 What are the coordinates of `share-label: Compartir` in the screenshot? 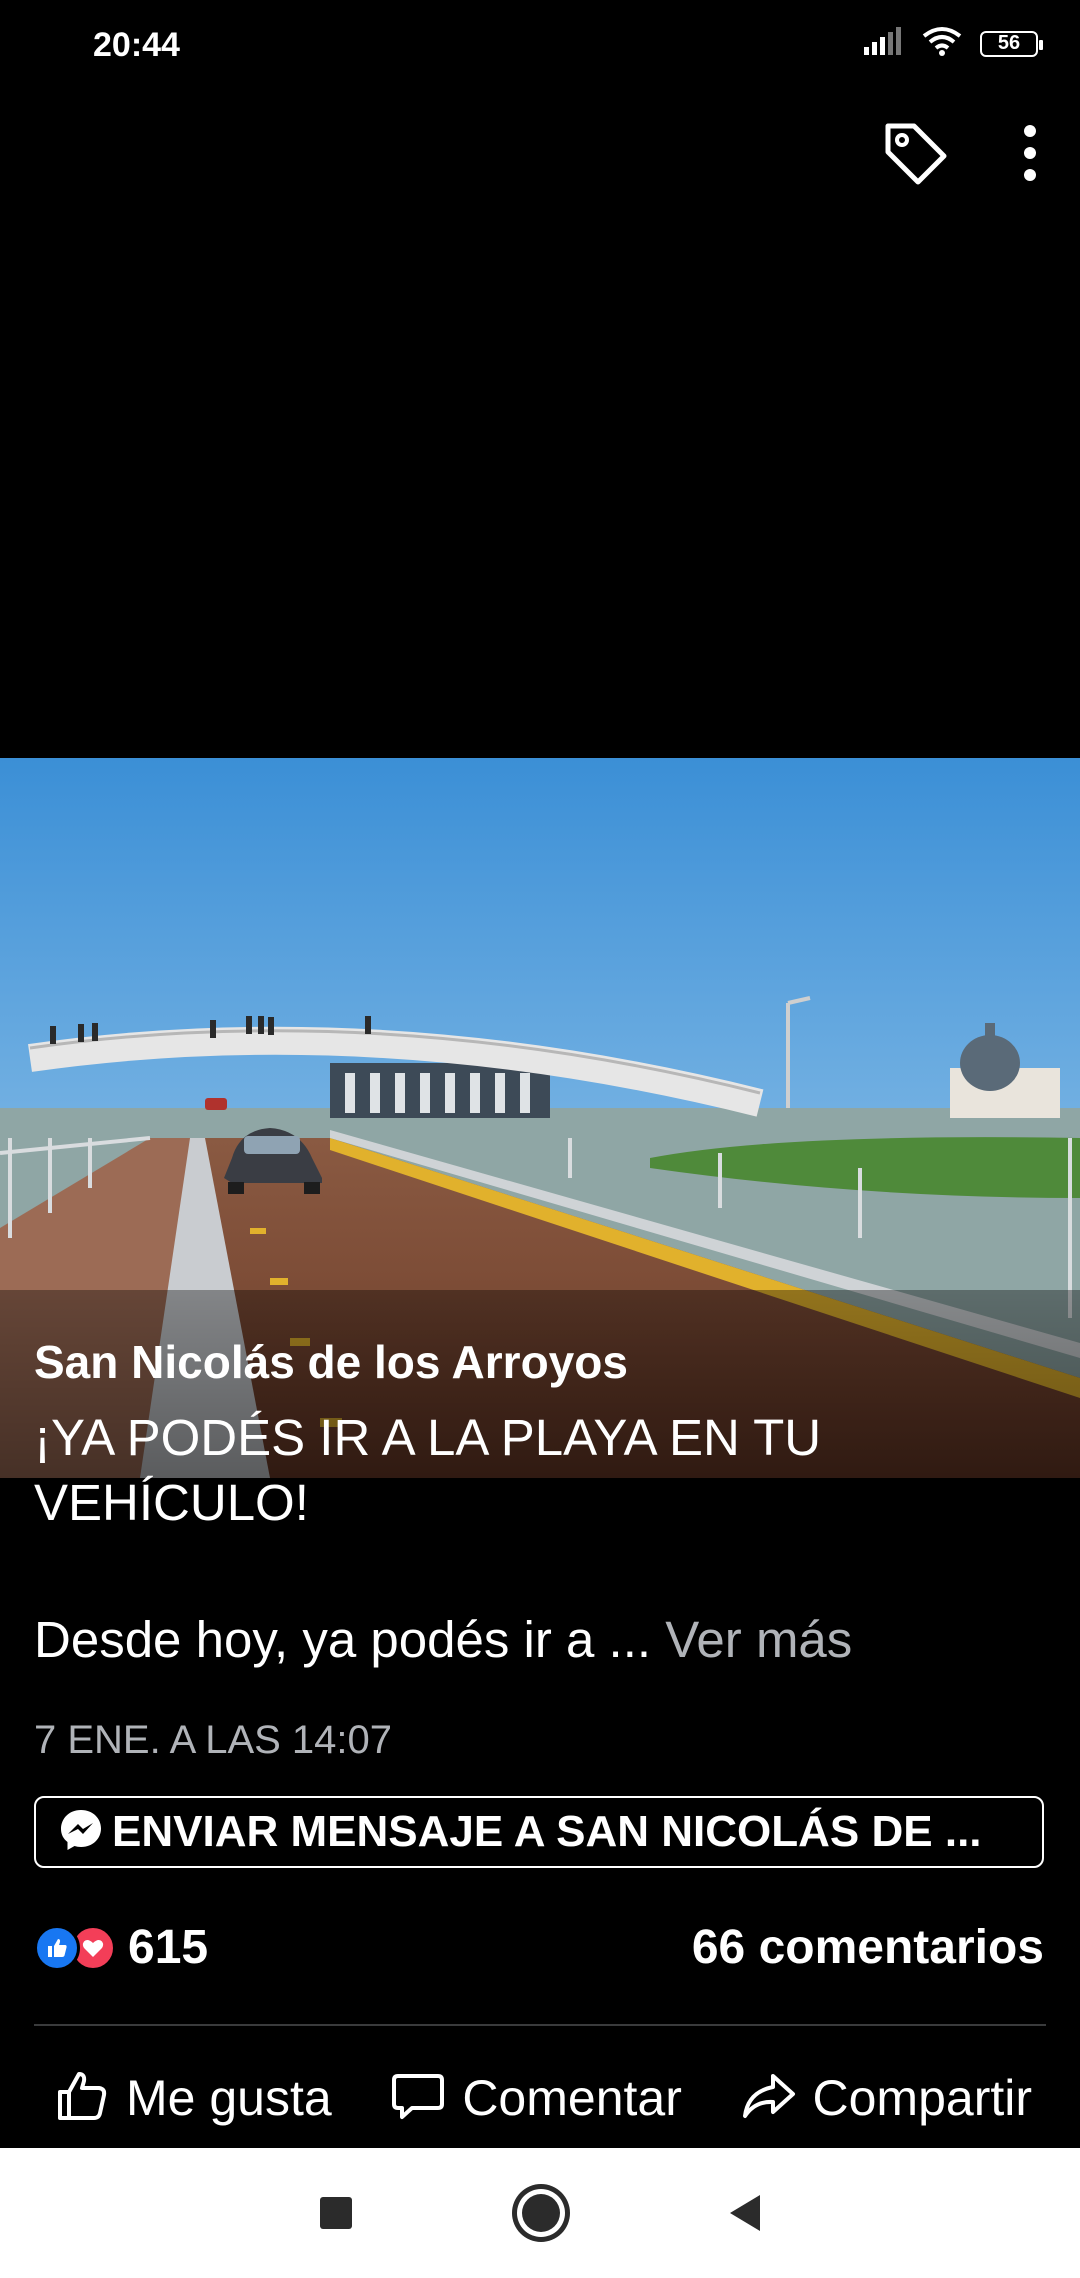 It's located at (922, 2098).